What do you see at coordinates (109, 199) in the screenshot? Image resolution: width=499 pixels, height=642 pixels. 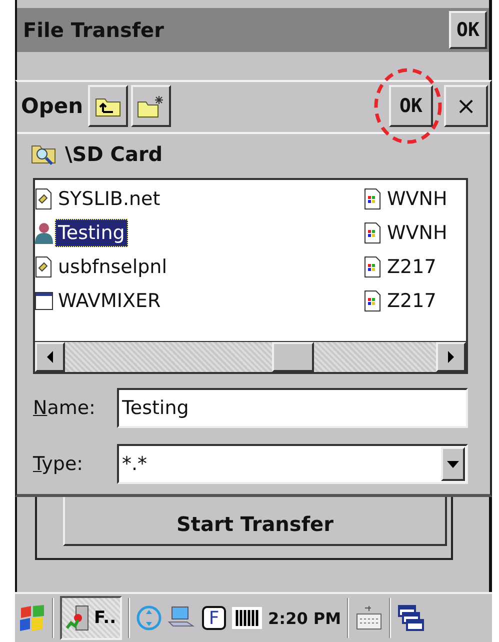 I see `file-item: SYSLIB.net` at bounding box center [109, 199].